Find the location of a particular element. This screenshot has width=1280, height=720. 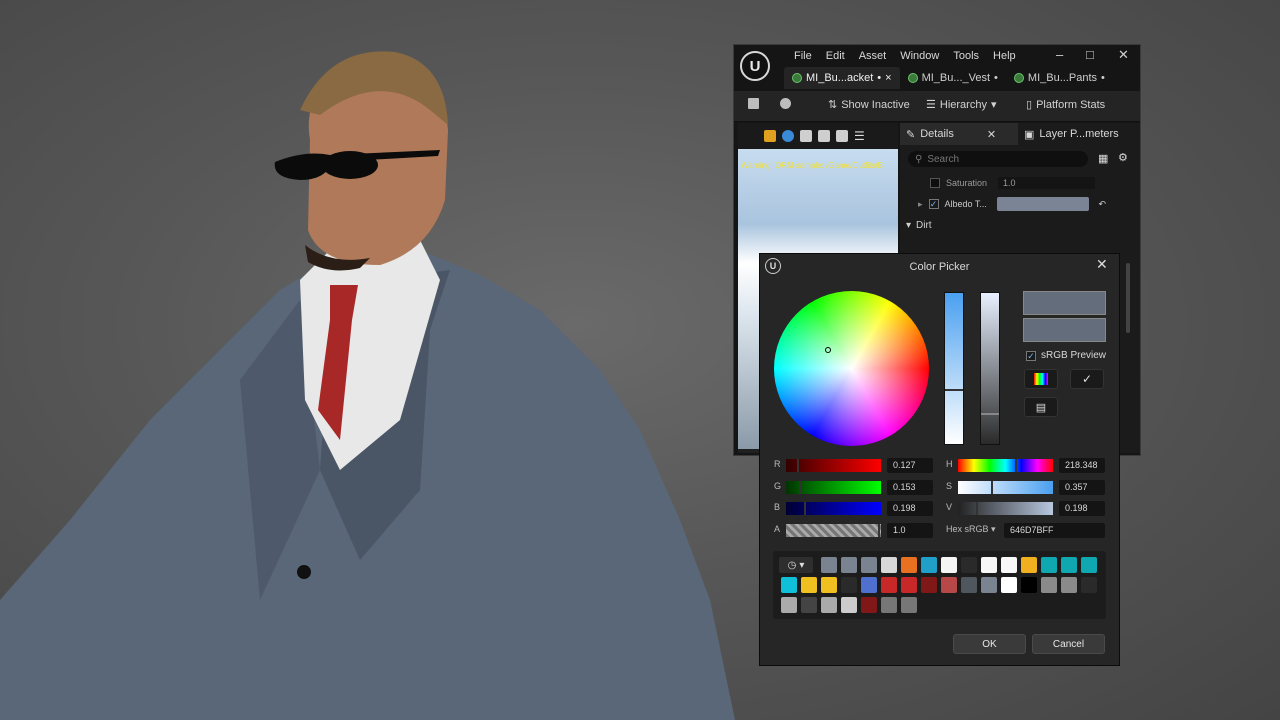

hue-slider is located at coordinates (1005, 465).